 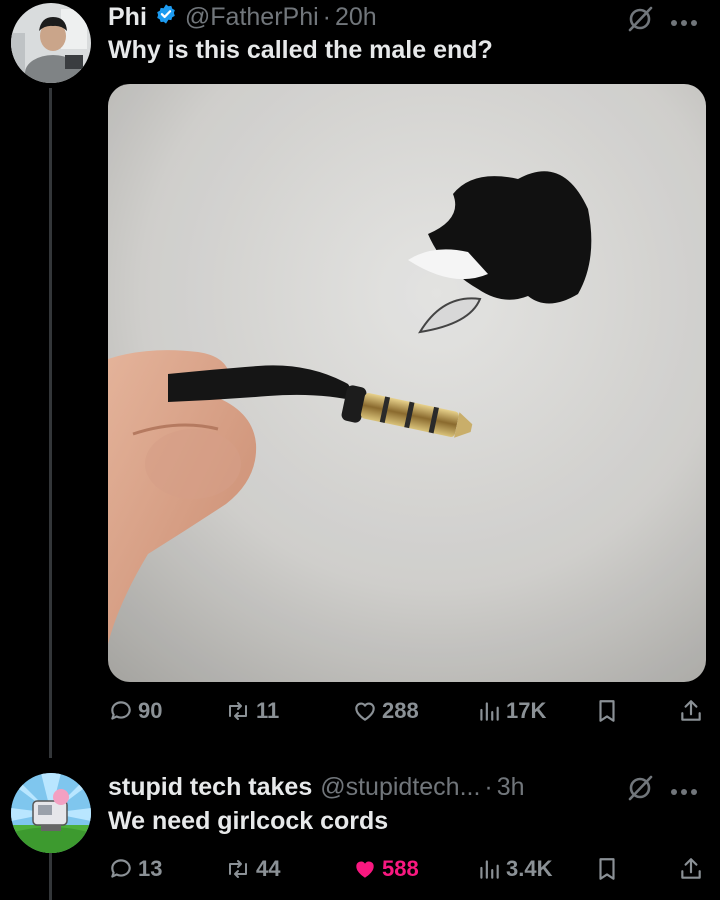 I want to click on reply-reply-button: 13, so click(x=135, y=869).